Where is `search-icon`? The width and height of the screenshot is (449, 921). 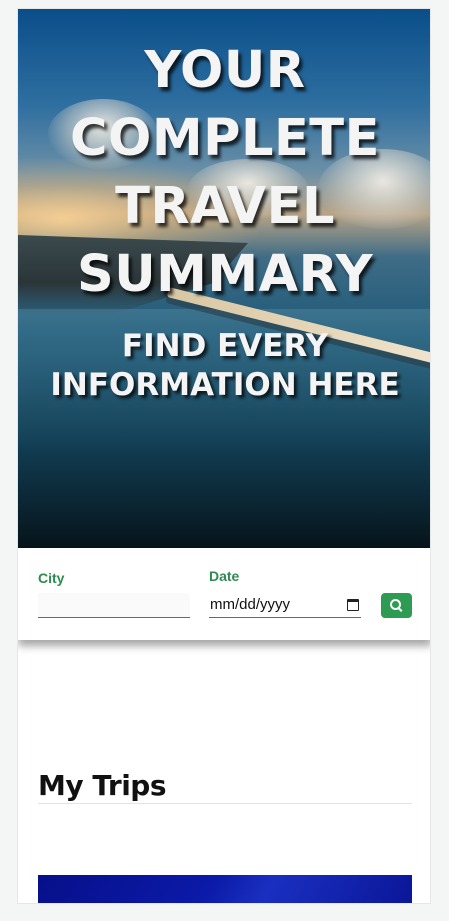 search-icon is located at coordinates (395, 604).